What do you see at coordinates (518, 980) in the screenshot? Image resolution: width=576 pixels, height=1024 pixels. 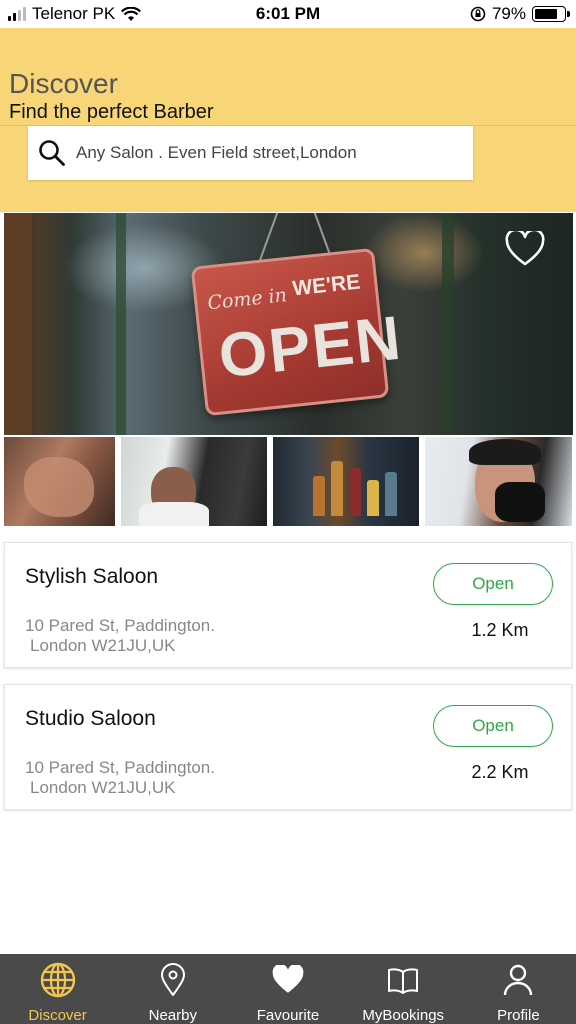 I see `user-icon` at bounding box center [518, 980].